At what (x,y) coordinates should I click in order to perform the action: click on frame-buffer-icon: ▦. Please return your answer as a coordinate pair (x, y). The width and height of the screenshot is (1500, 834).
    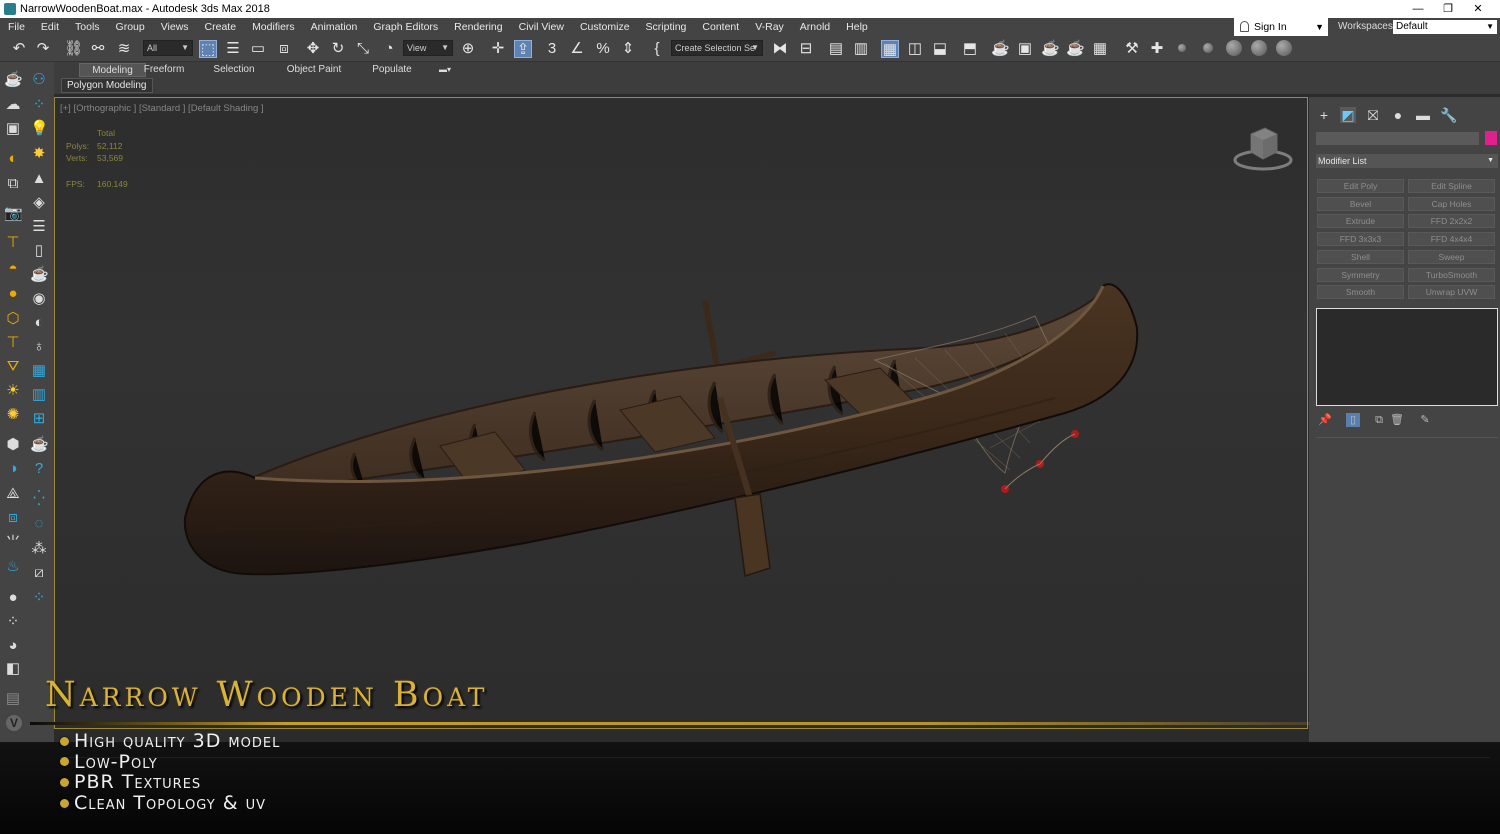
    Looking at the image, I should click on (39, 371).